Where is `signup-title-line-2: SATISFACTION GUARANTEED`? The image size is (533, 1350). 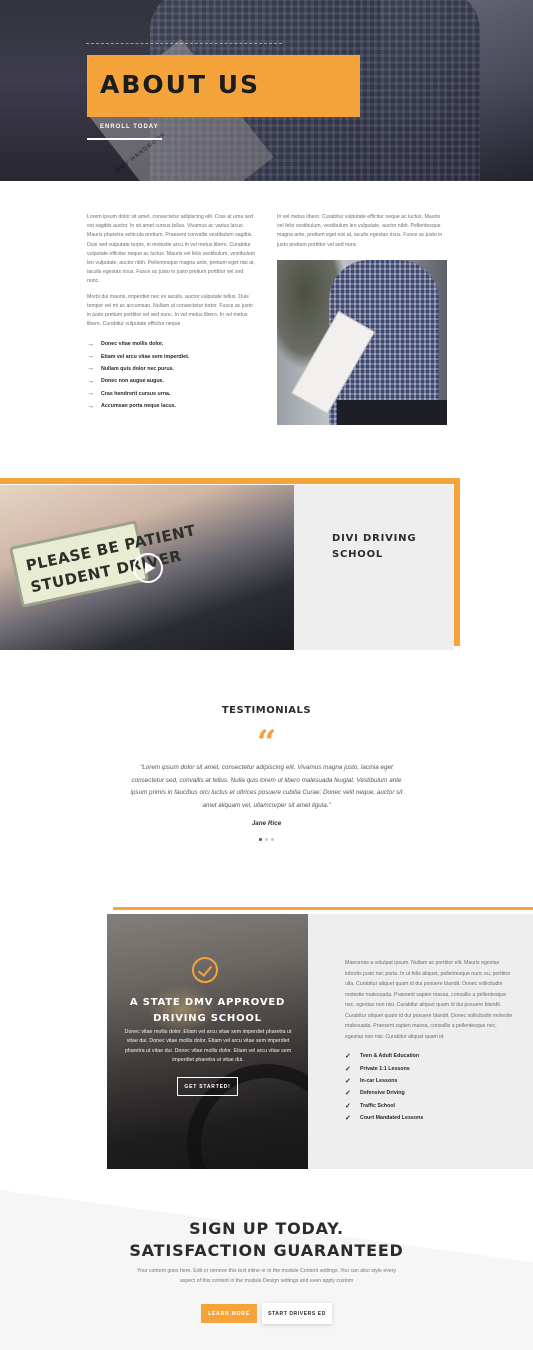
signup-title-line-2: SATISFACTION GUARANTEED is located at coordinates (266, 1250).